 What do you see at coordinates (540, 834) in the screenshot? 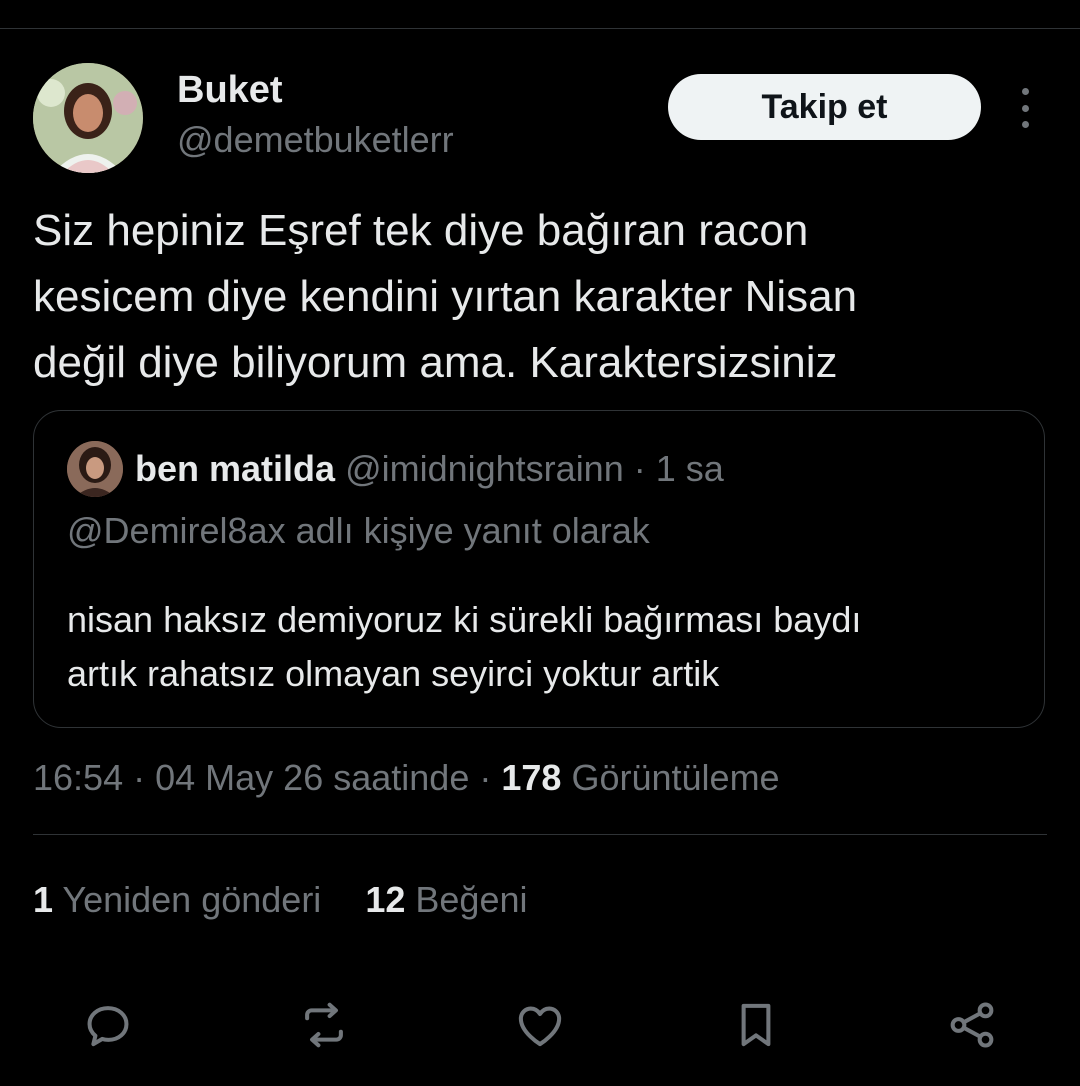
I see `divider` at bounding box center [540, 834].